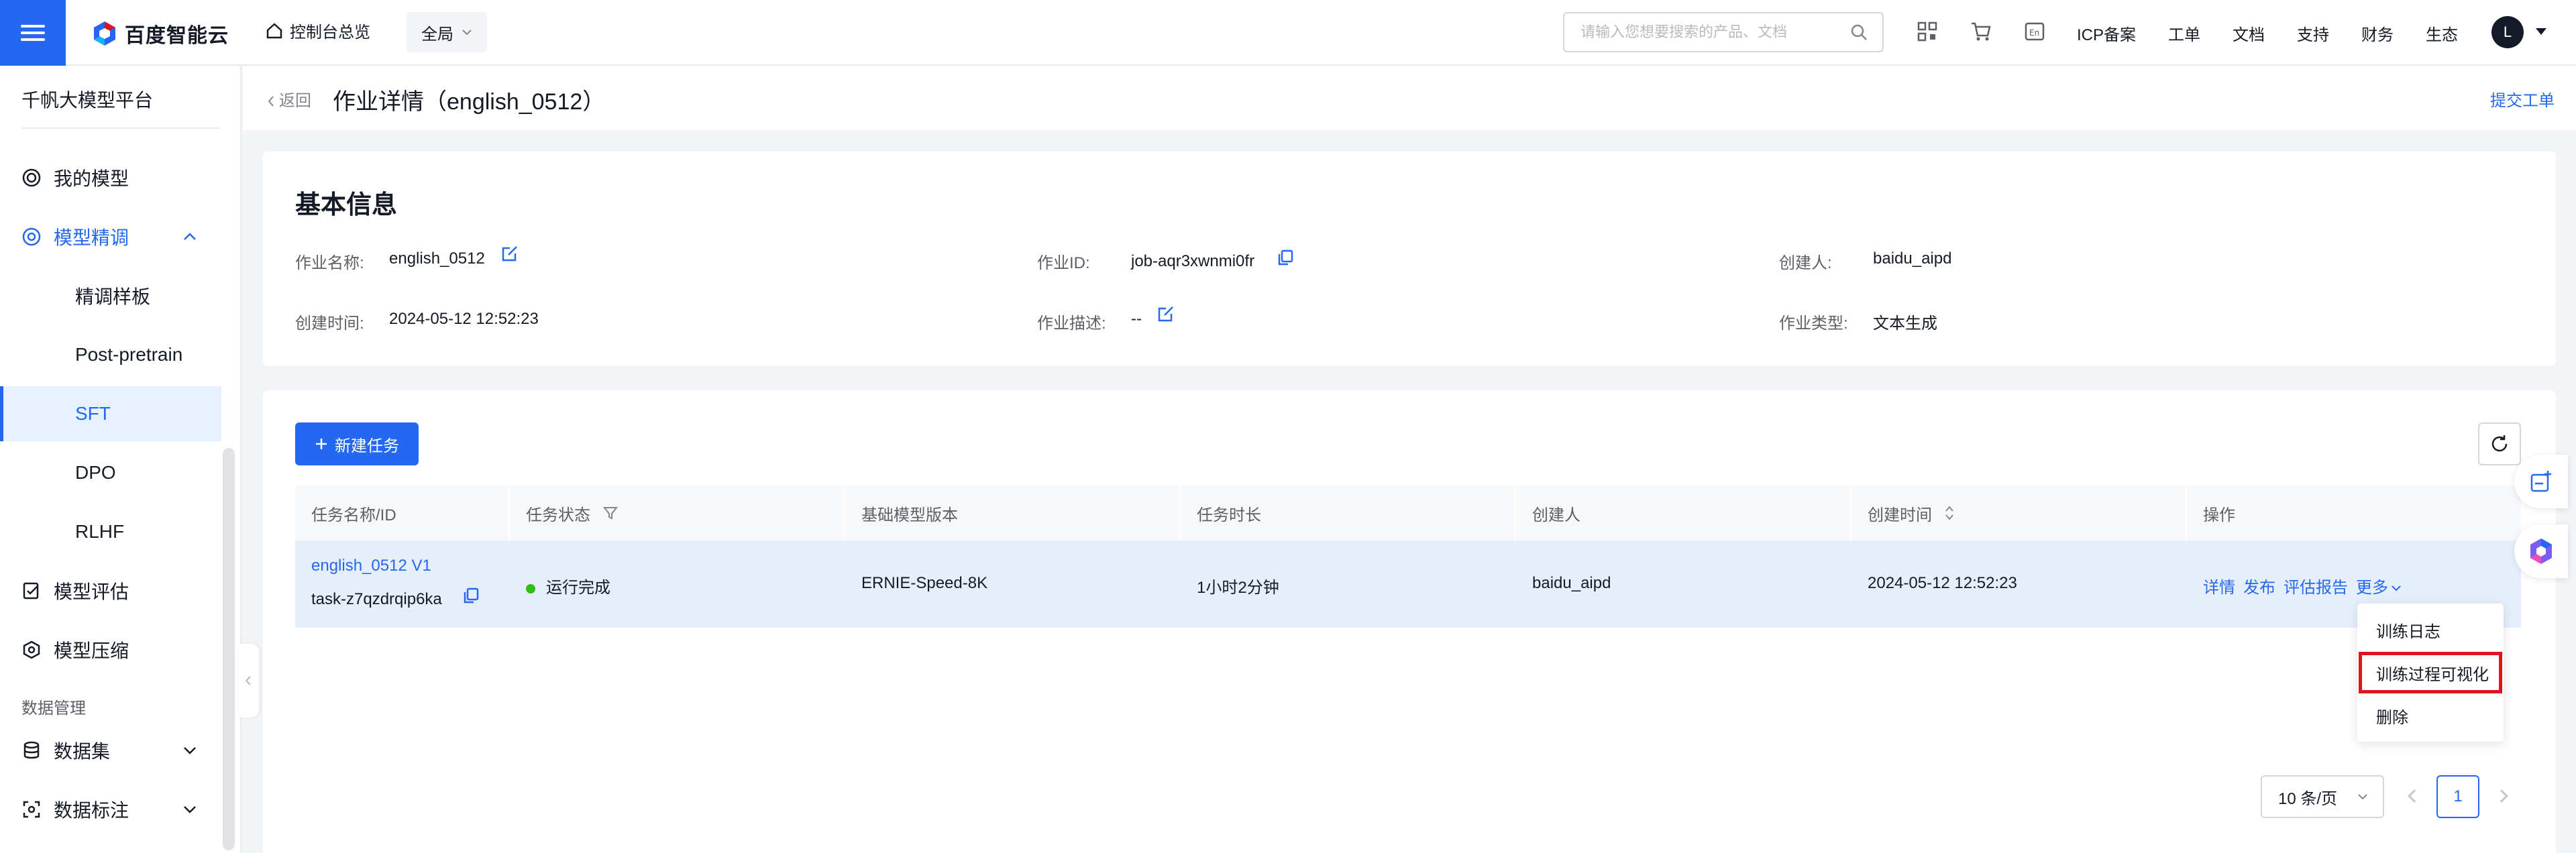 The height and width of the screenshot is (853, 2576). I want to click on menu-icon, so click(33, 33).